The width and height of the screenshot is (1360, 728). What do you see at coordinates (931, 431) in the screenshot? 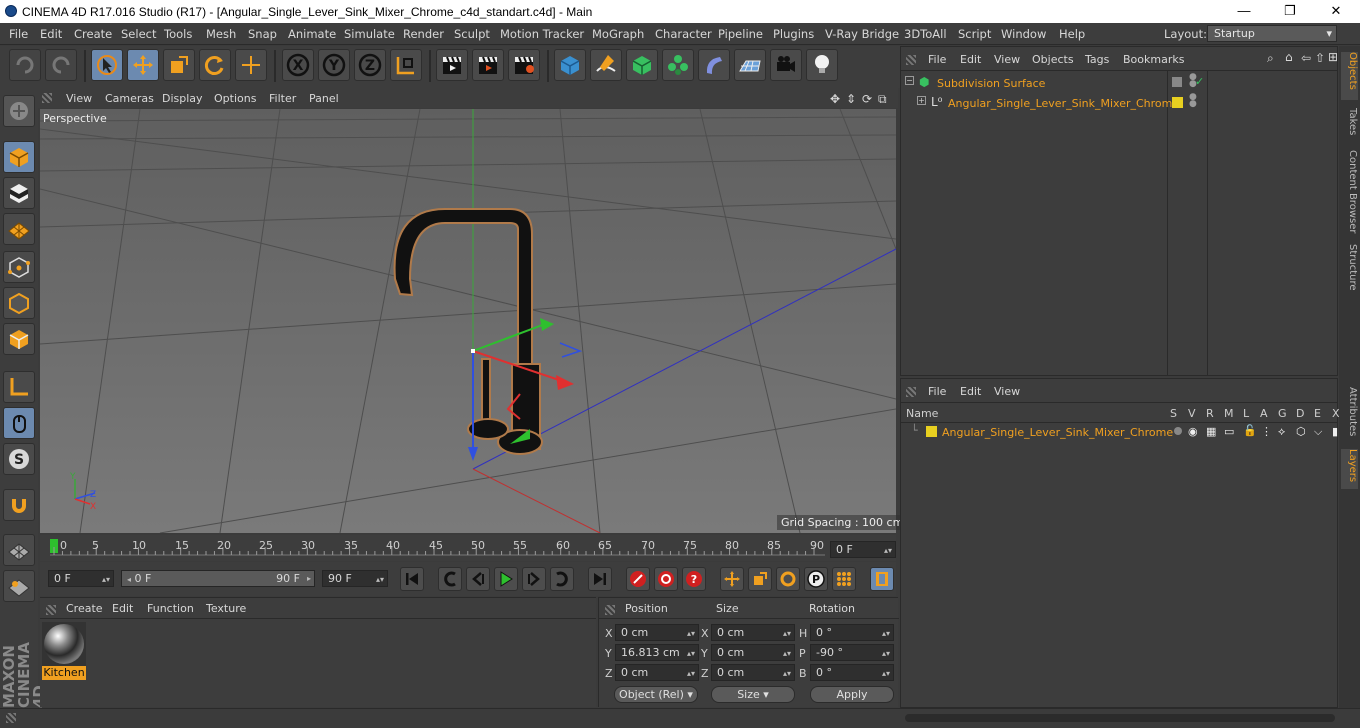
I see `layer-color-icon` at bounding box center [931, 431].